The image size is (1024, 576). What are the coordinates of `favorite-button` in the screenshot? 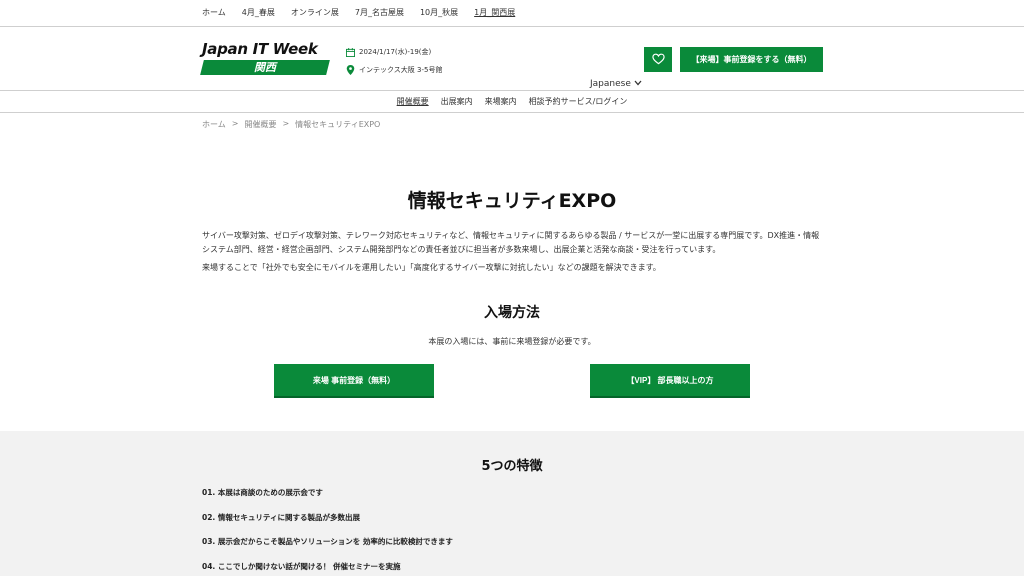 It's located at (658, 59).